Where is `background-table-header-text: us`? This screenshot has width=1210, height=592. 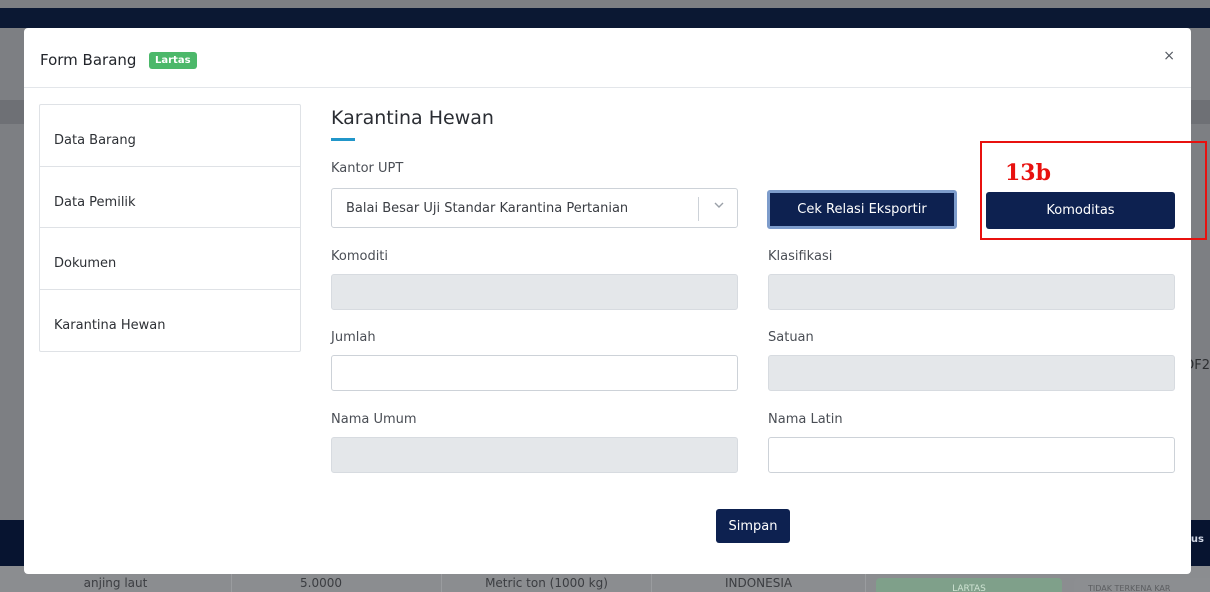
background-table-header-text: us is located at coordinates (1197, 539).